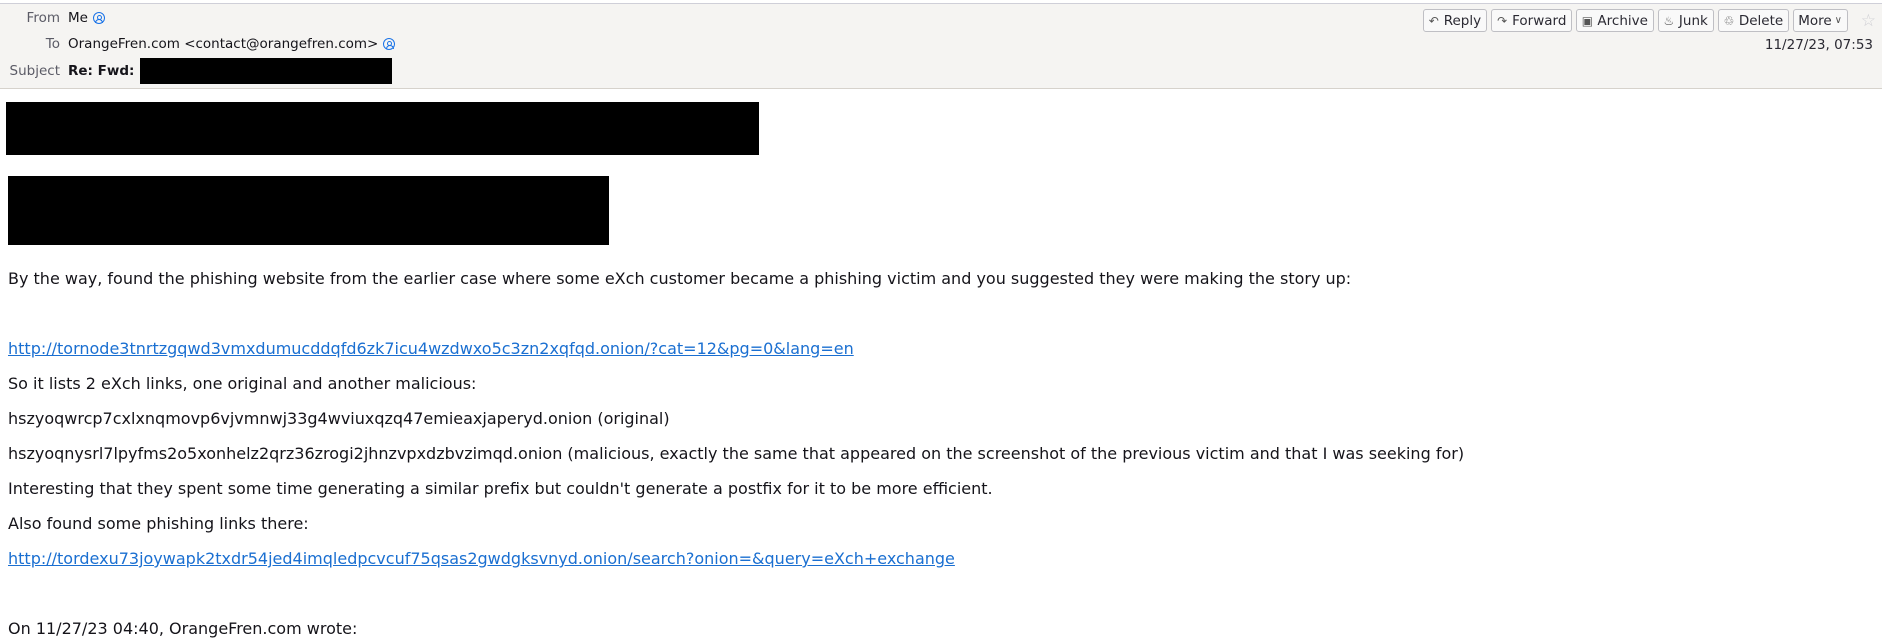  What do you see at coordinates (101, 71) in the screenshot?
I see `subject-prefix: Re: Fwd:` at bounding box center [101, 71].